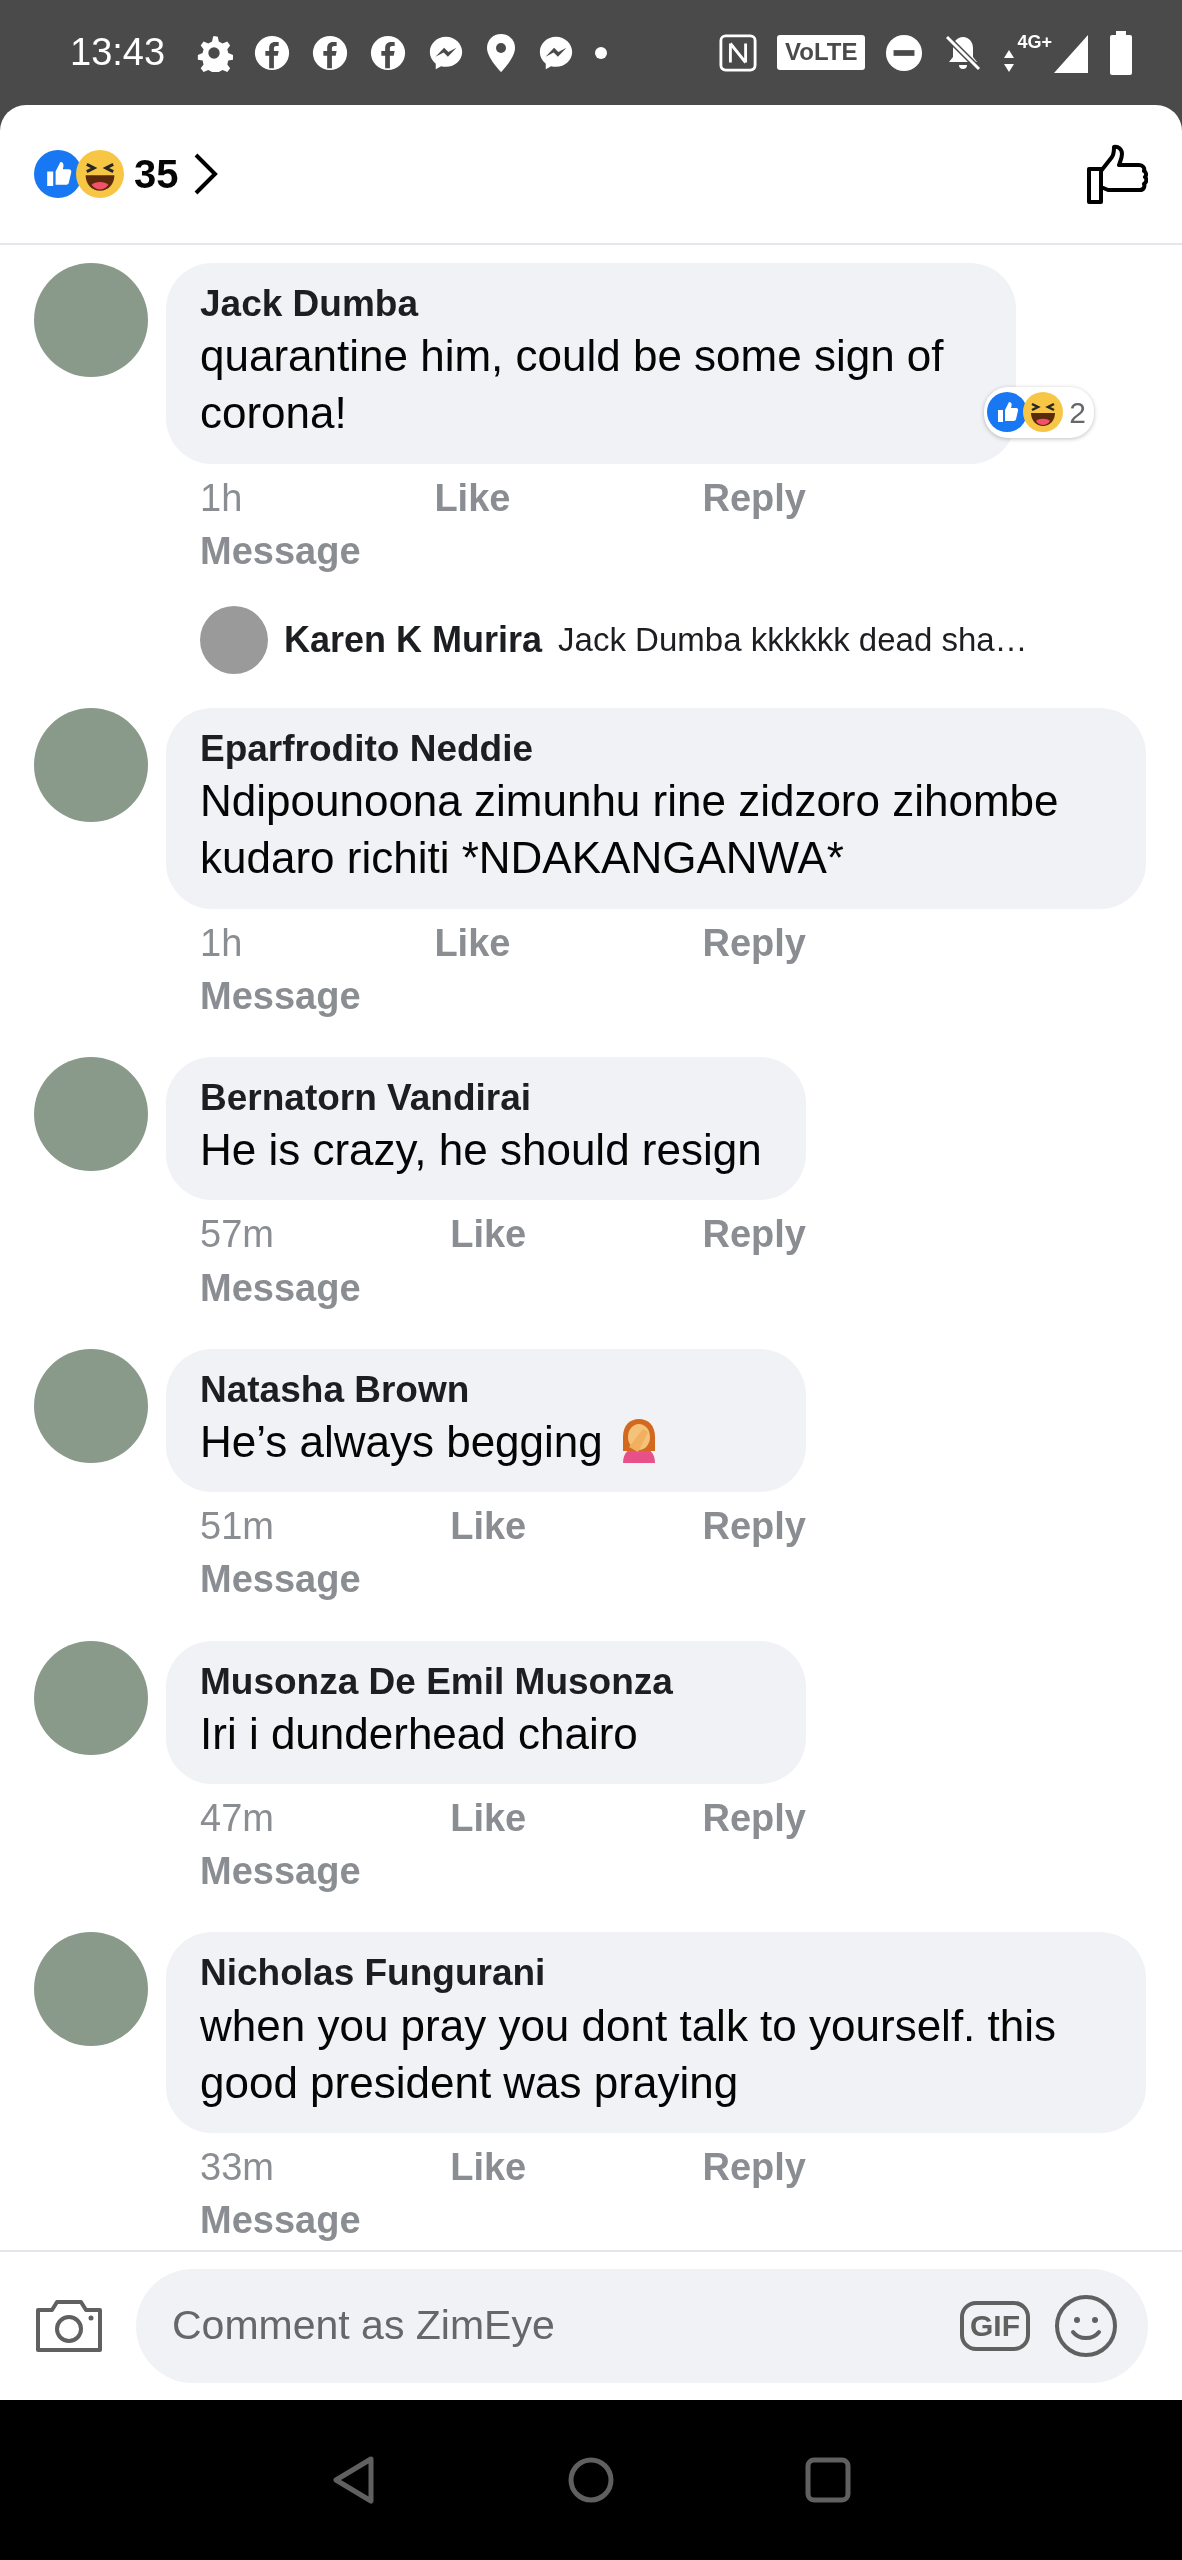  Describe the element at coordinates (486, 1442) in the screenshot. I see `comment-text: He’s always begging` at that location.